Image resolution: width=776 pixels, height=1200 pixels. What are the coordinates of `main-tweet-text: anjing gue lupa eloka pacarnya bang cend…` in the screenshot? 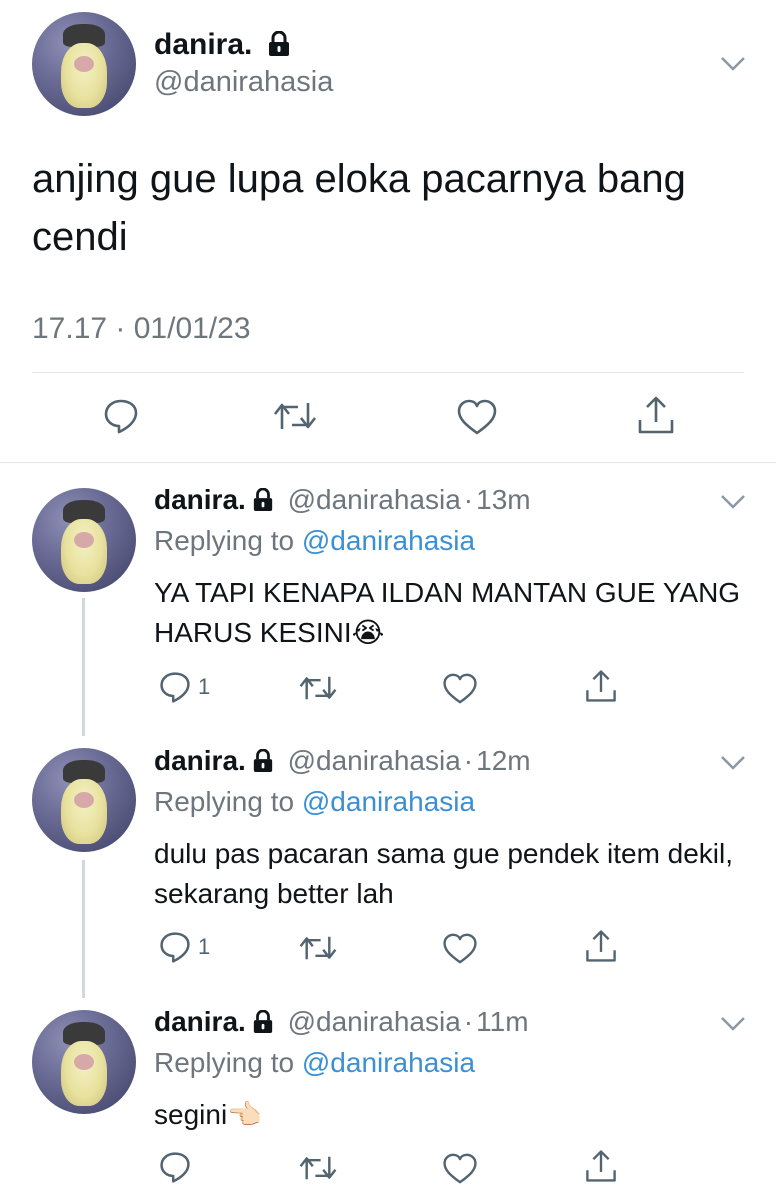 It's located at (359, 208).